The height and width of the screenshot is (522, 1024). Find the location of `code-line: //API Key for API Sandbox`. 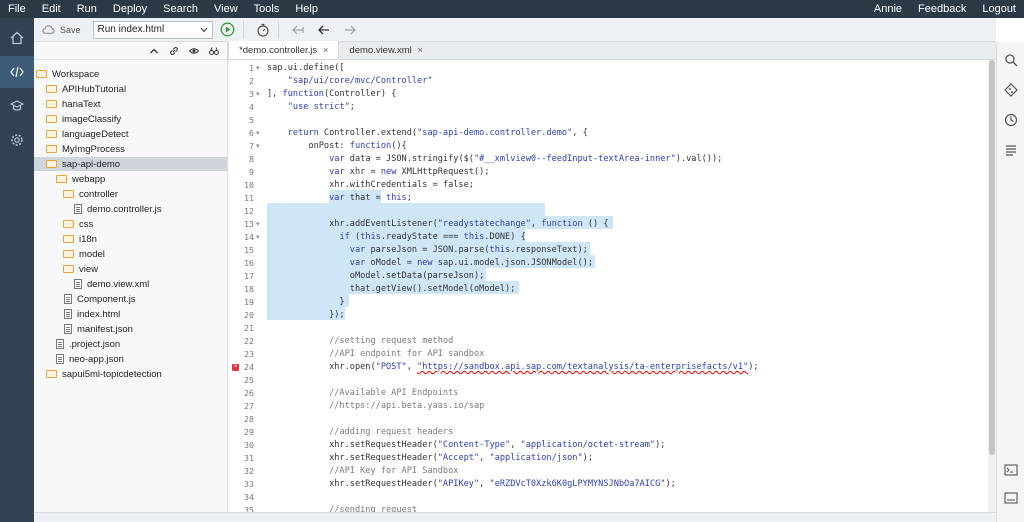

code-line: //API Key for API Sandbox is located at coordinates (362, 471).